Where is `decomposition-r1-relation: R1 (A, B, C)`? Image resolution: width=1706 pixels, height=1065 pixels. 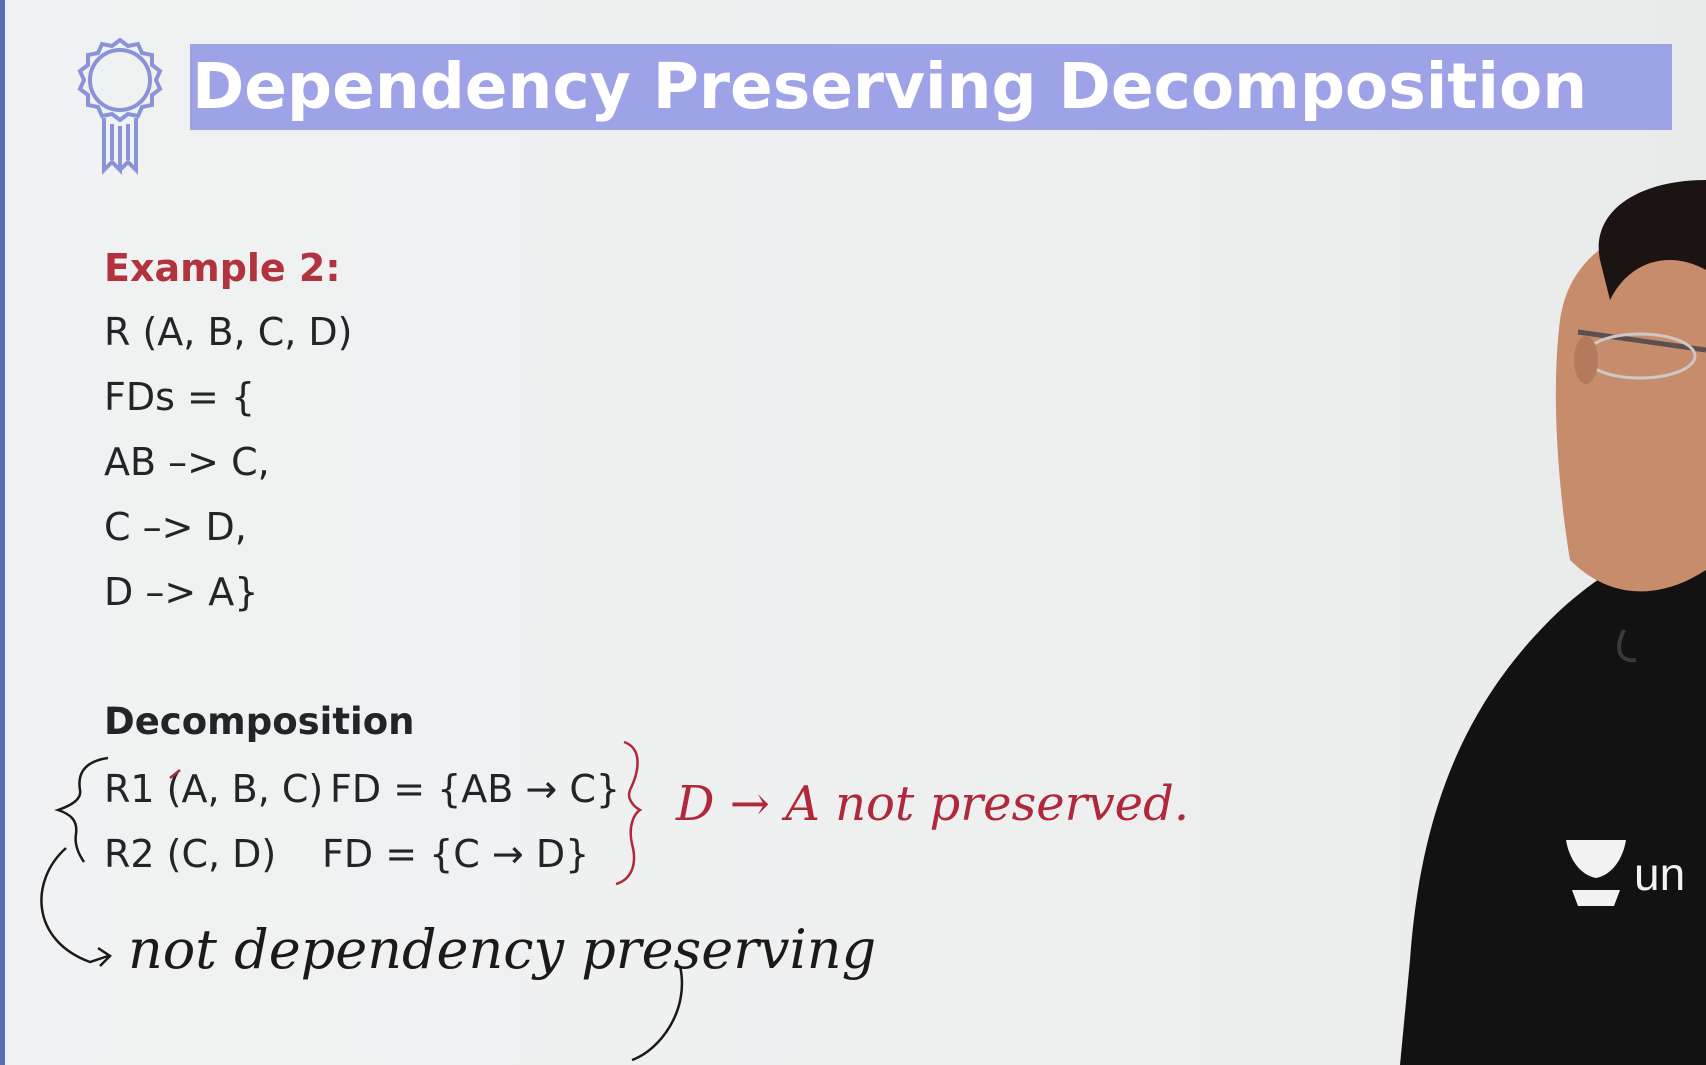 decomposition-r1-relation: R1 (A, B, C) is located at coordinates (214, 789).